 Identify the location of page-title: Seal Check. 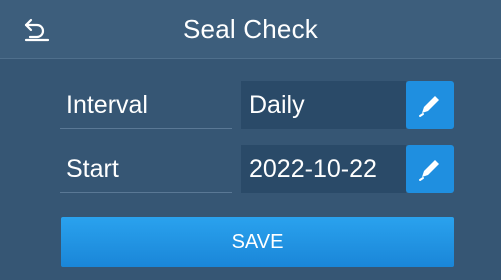
(250, 29).